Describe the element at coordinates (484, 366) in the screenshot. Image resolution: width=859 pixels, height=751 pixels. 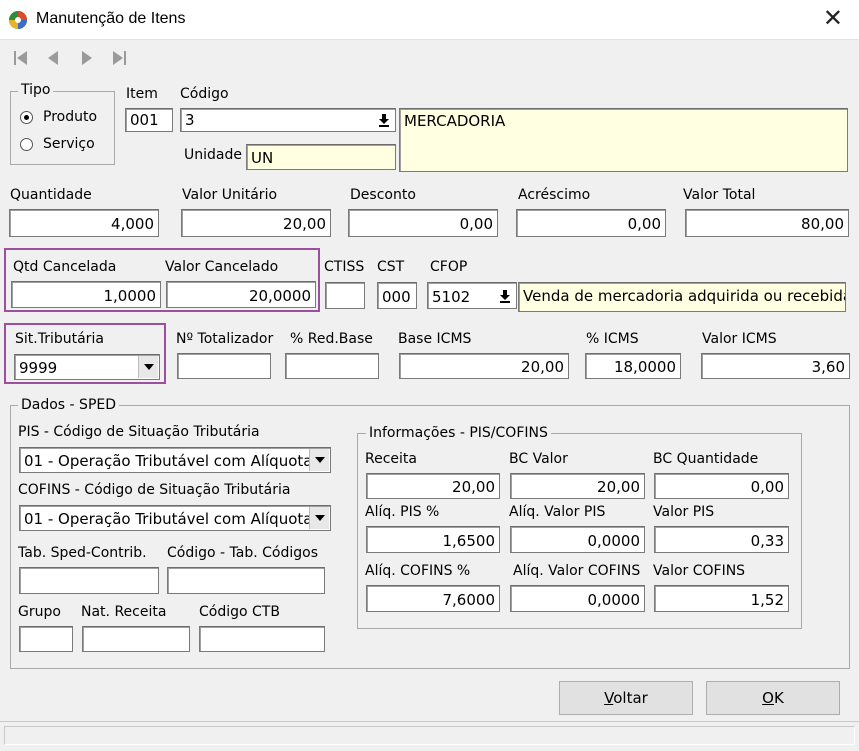
I see `base-icms-field: 20,00` at that location.